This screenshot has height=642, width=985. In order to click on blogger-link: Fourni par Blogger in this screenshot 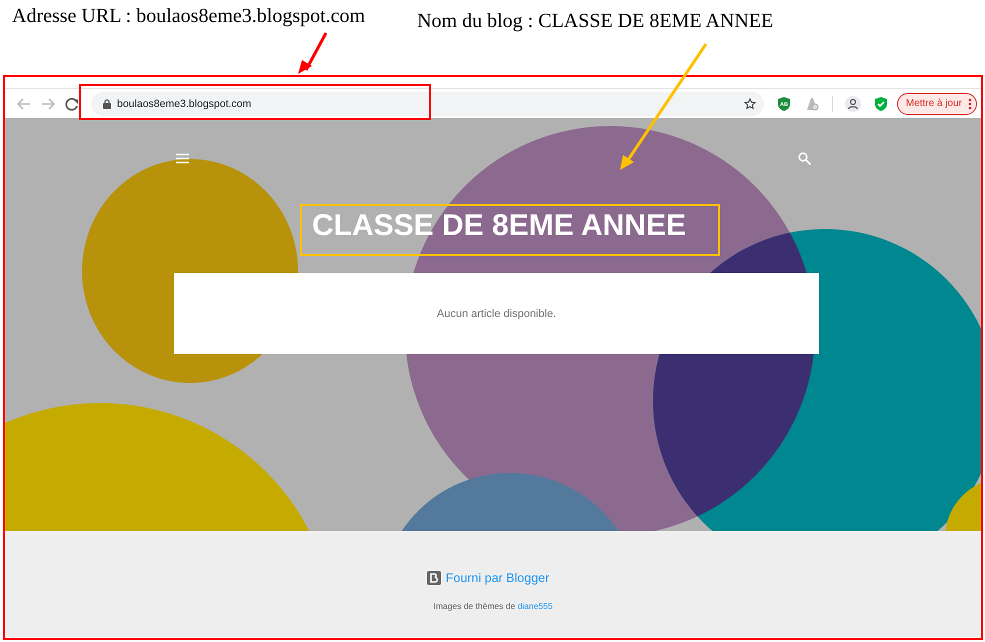, I will do `click(488, 578)`.